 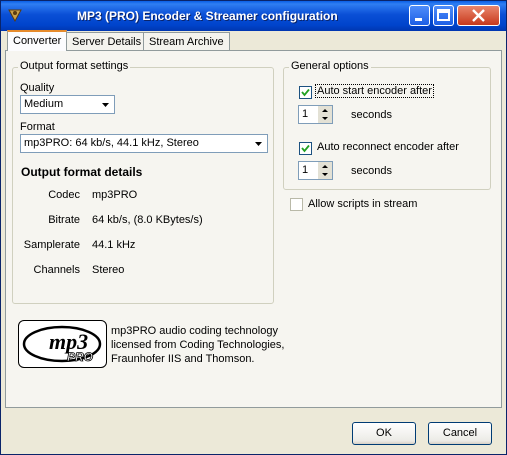 What do you see at coordinates (315, 114) in the screenshot?
I see `auto-start-spinner: 1` at bounding box center [315, 114].